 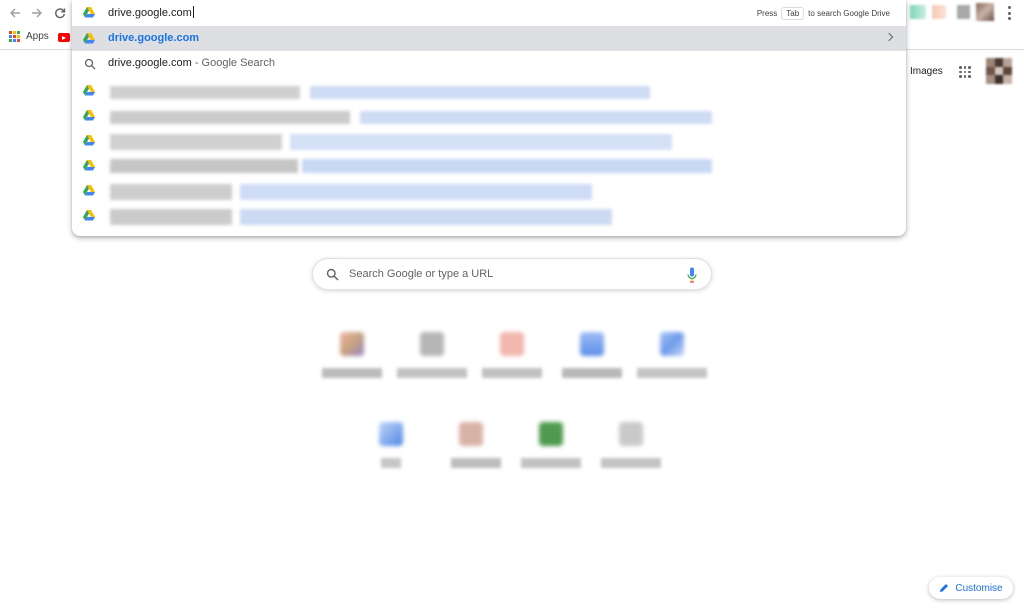 I want to click on hint-action: to search Google Drive, so click(x=849, y=13).